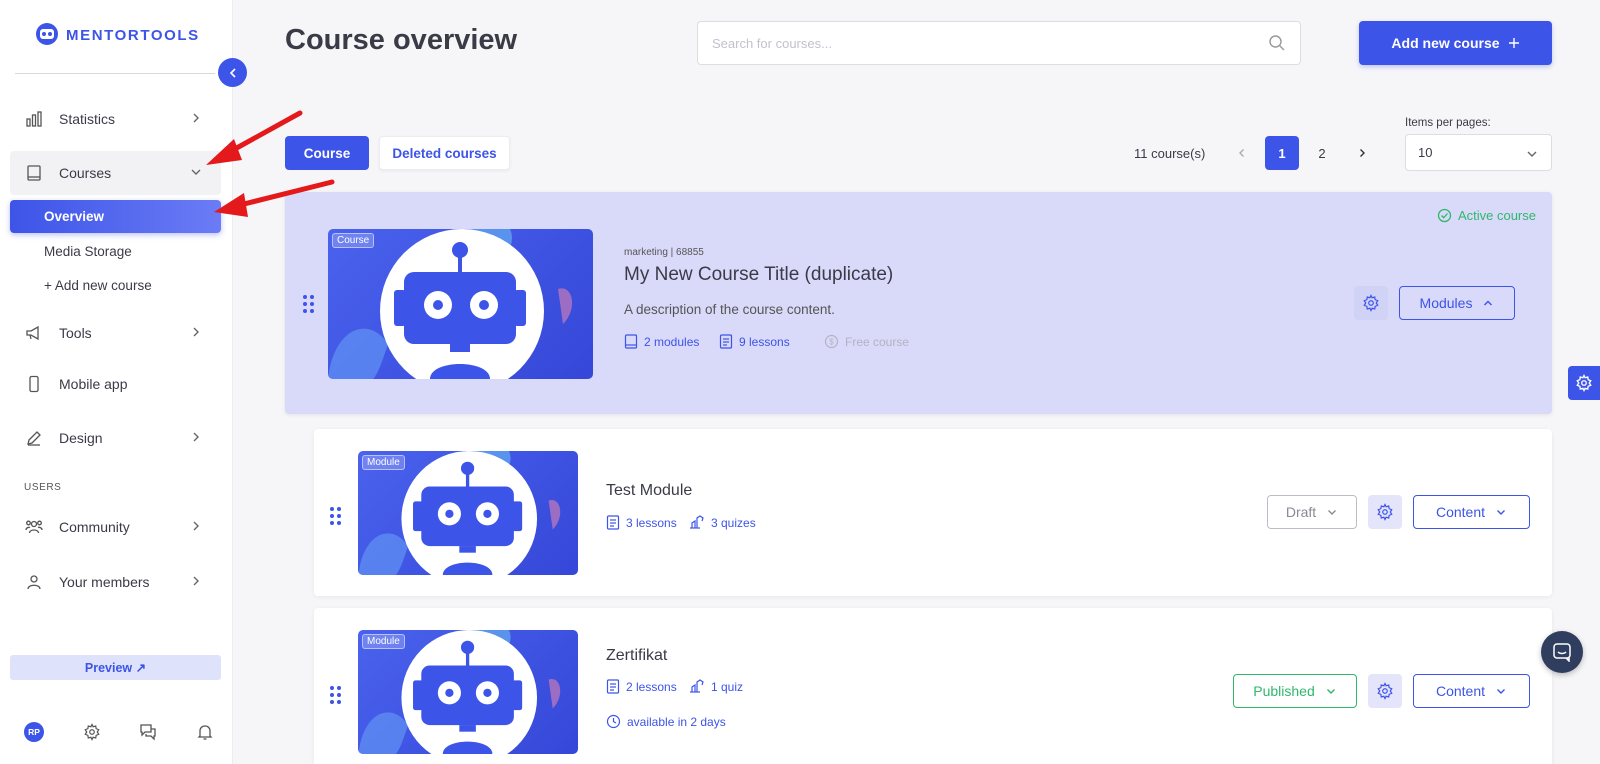 This screenshot has height=764, width=1600. I want to click on section-label-users: USERS, so click(43, 487).